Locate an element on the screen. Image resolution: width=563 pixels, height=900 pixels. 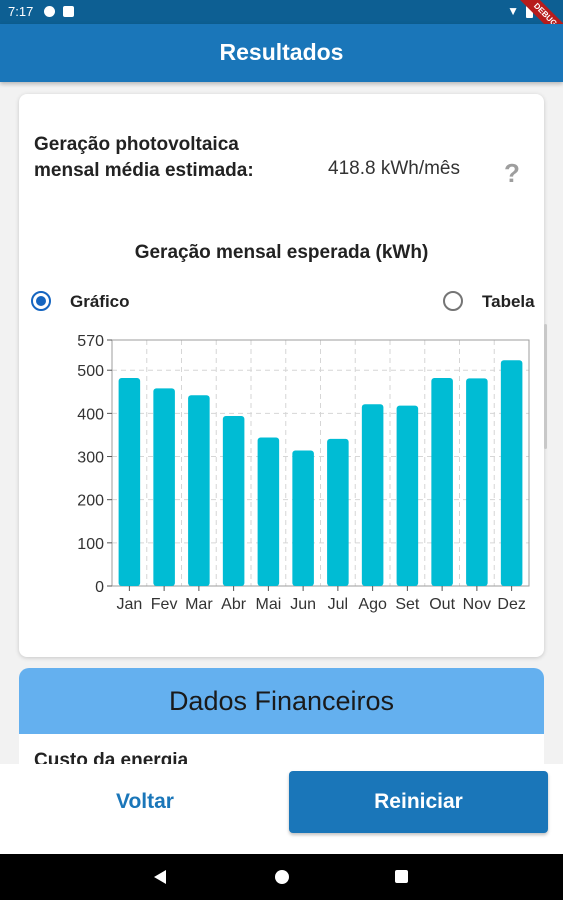
bar-ago is located at coordinates (372, 495).